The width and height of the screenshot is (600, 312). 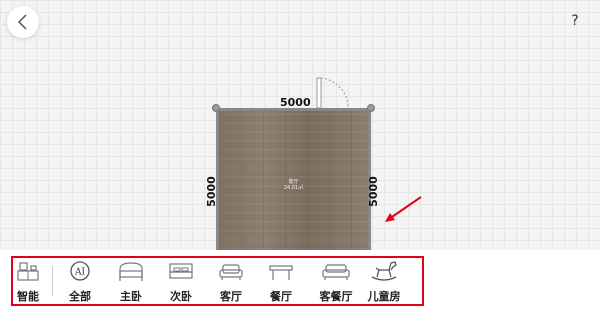 I want to click on tool-label: 客厅, so click(x=231, y=296).